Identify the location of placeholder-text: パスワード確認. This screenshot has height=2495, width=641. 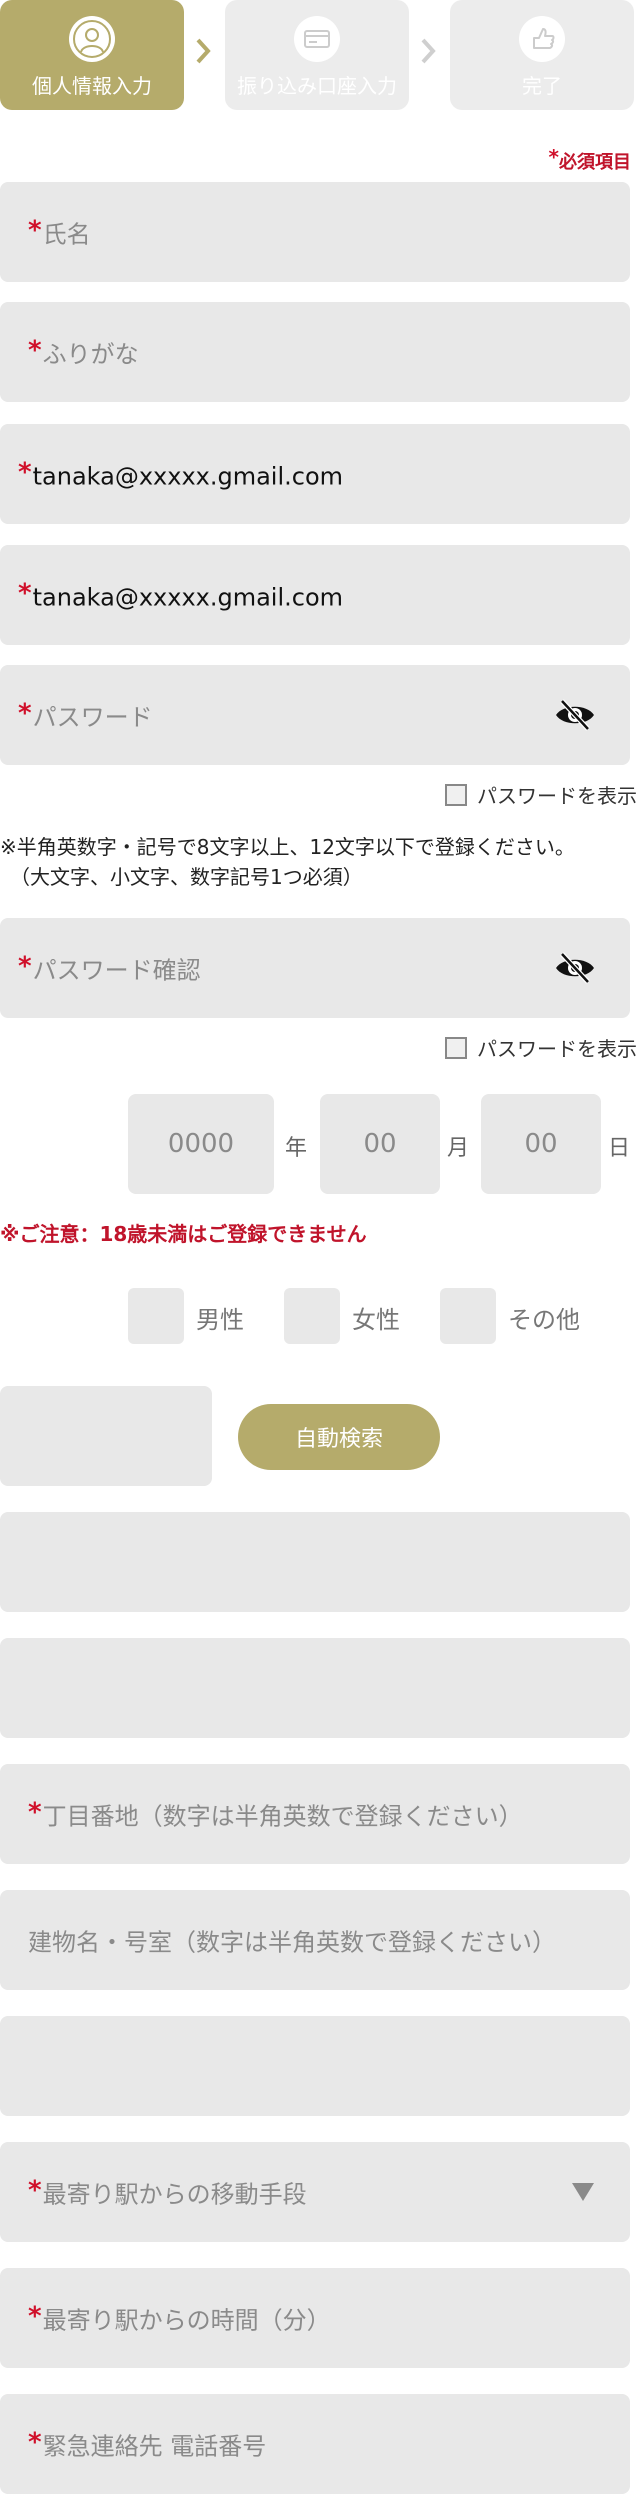
(116, 970).